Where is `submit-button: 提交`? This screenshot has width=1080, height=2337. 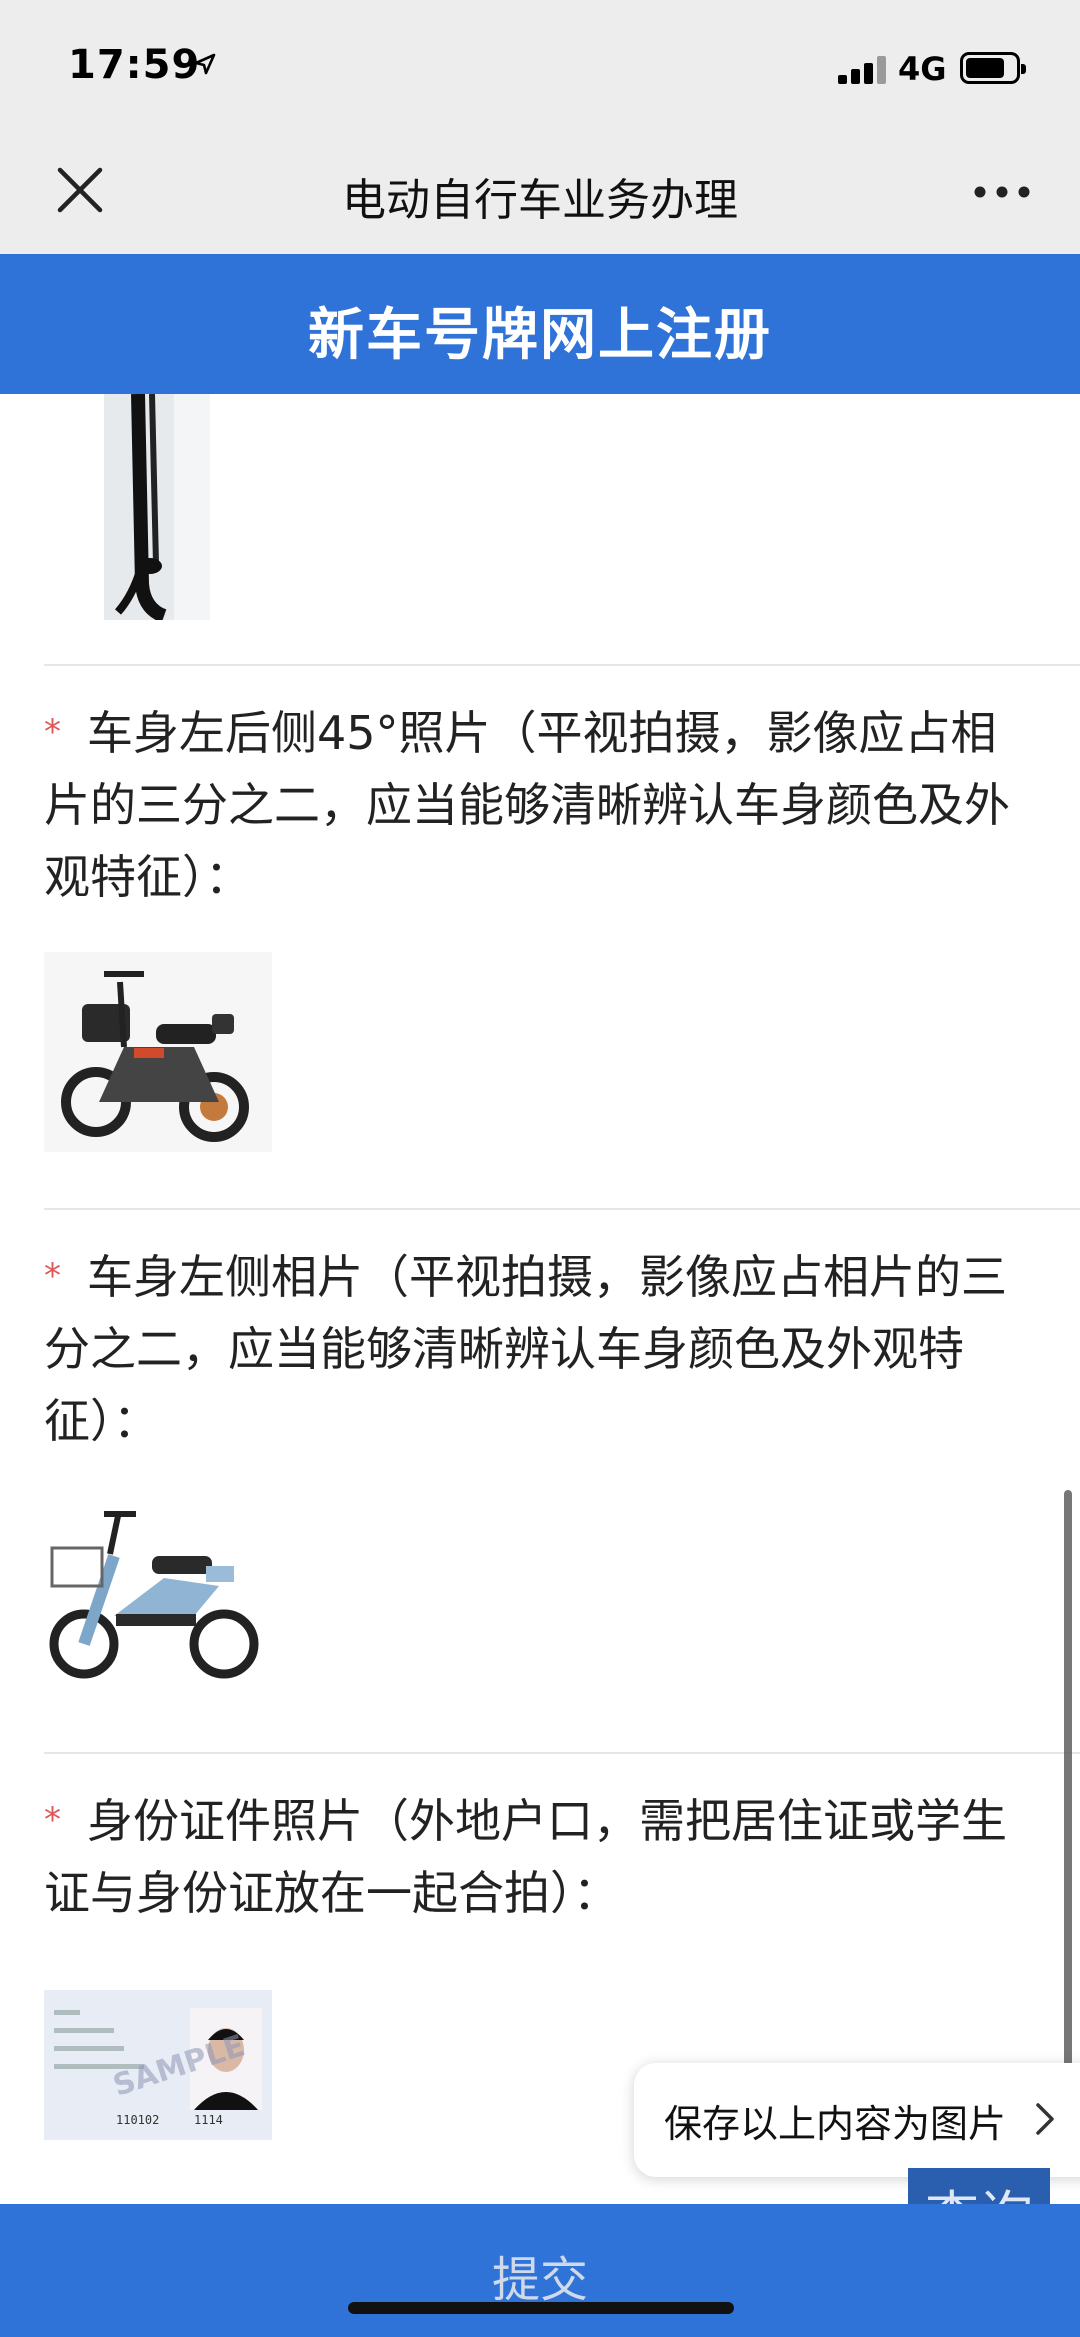
submit-button: 提交 is located at coordinates (540, 2270).